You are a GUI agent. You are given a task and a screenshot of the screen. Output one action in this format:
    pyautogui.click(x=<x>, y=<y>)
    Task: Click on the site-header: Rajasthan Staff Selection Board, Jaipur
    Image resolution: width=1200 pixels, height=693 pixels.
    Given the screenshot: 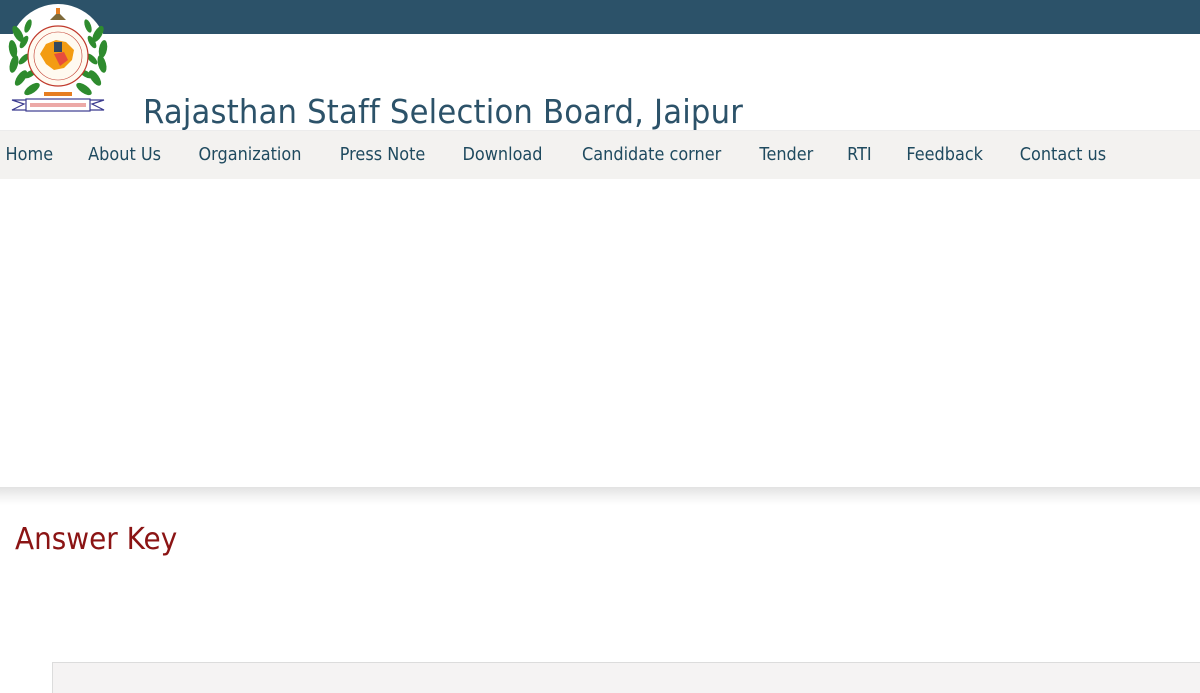 What is the action you would take?
    pyautogui.click(x=600, y=82)
    